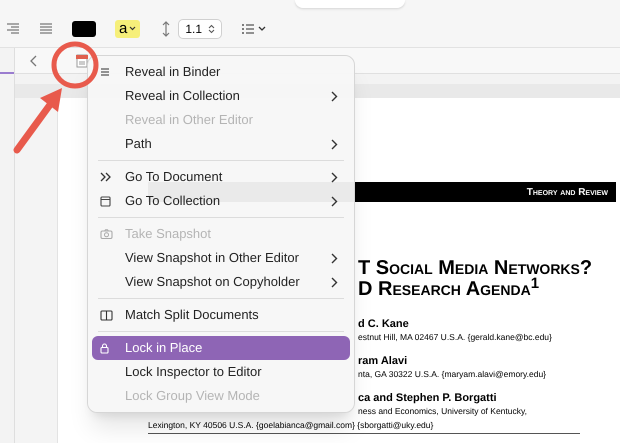 Image resolution: width=620 pixels, height=443 pixels. Describe the element at coordinates (82, 61) in the screenshot. I see `pdf-document-icon` at that location.